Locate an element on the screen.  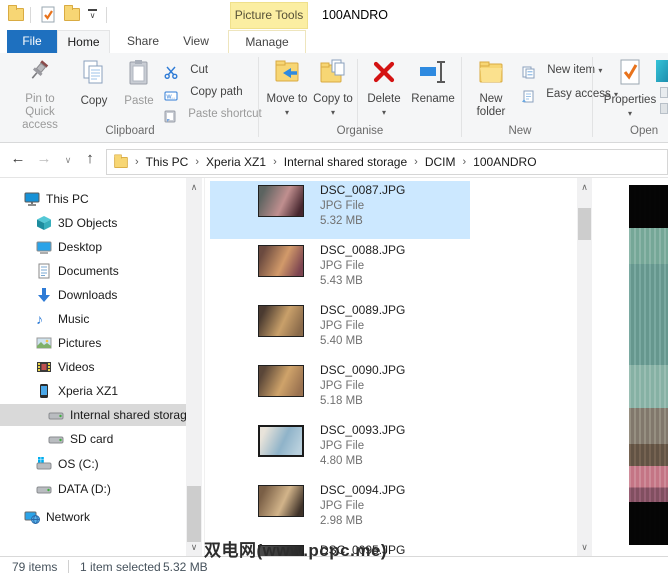
file-item: DSC_0089.JPG JPG File 5.40 MB is located at coordinates (391, 331).